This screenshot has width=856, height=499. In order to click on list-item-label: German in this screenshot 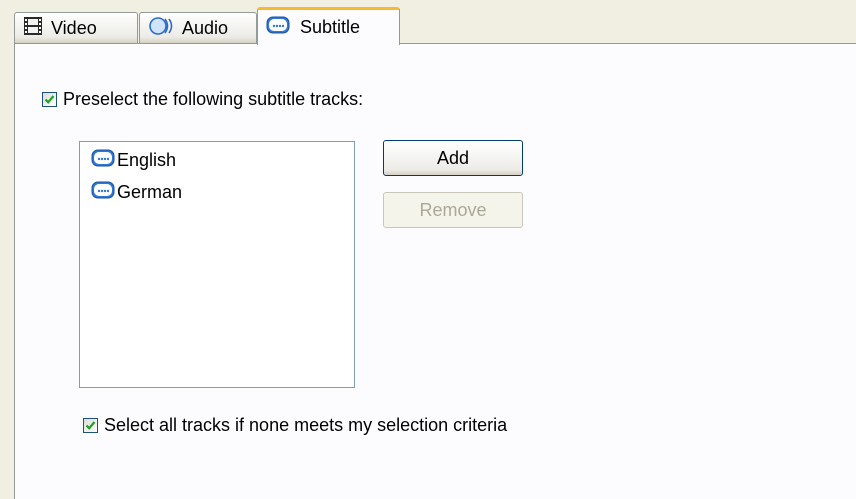, I will do `click(150, 191)`.